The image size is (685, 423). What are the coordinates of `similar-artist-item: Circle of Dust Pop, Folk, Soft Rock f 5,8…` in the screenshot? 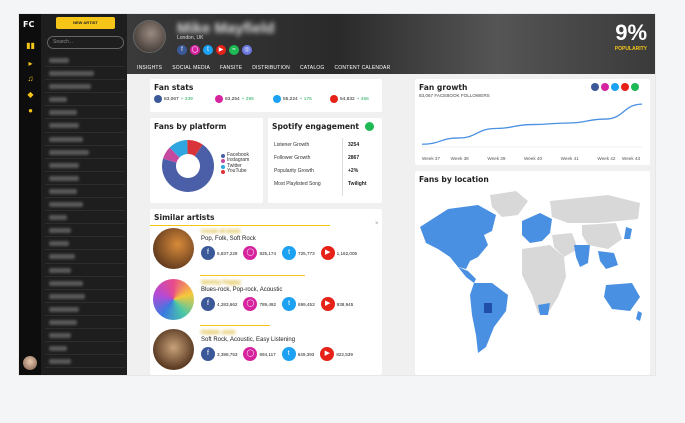 It's located at (265, 251).